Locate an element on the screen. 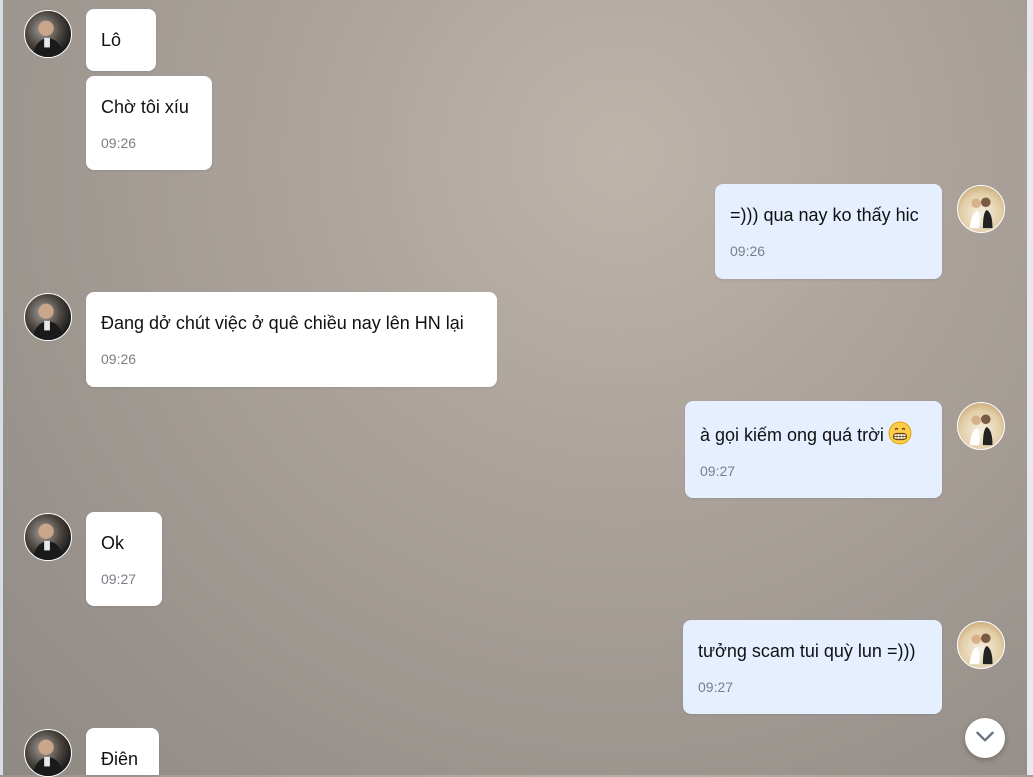 The width and height of the screenshot is (1033, 777). grinning-face-emoji-icon is located at coordinates (900, 433).